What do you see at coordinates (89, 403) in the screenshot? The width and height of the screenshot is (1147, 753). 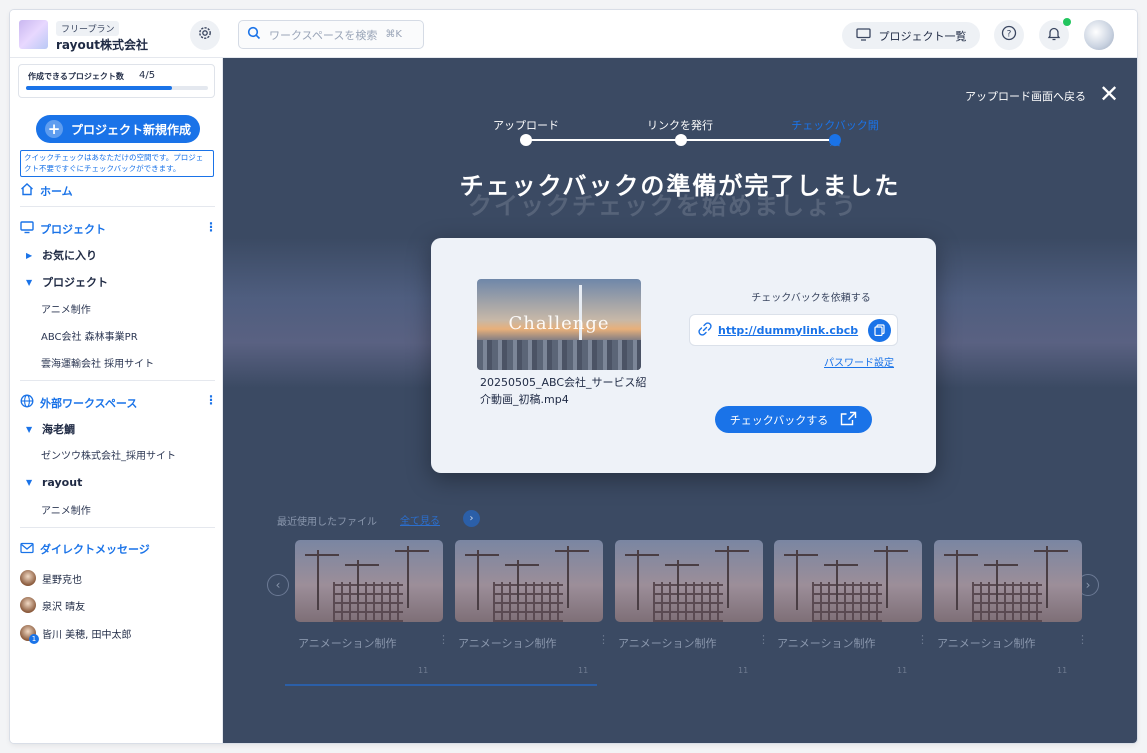 I see `external-label: 外部ワークスペース` at bounding box center [89, 403].